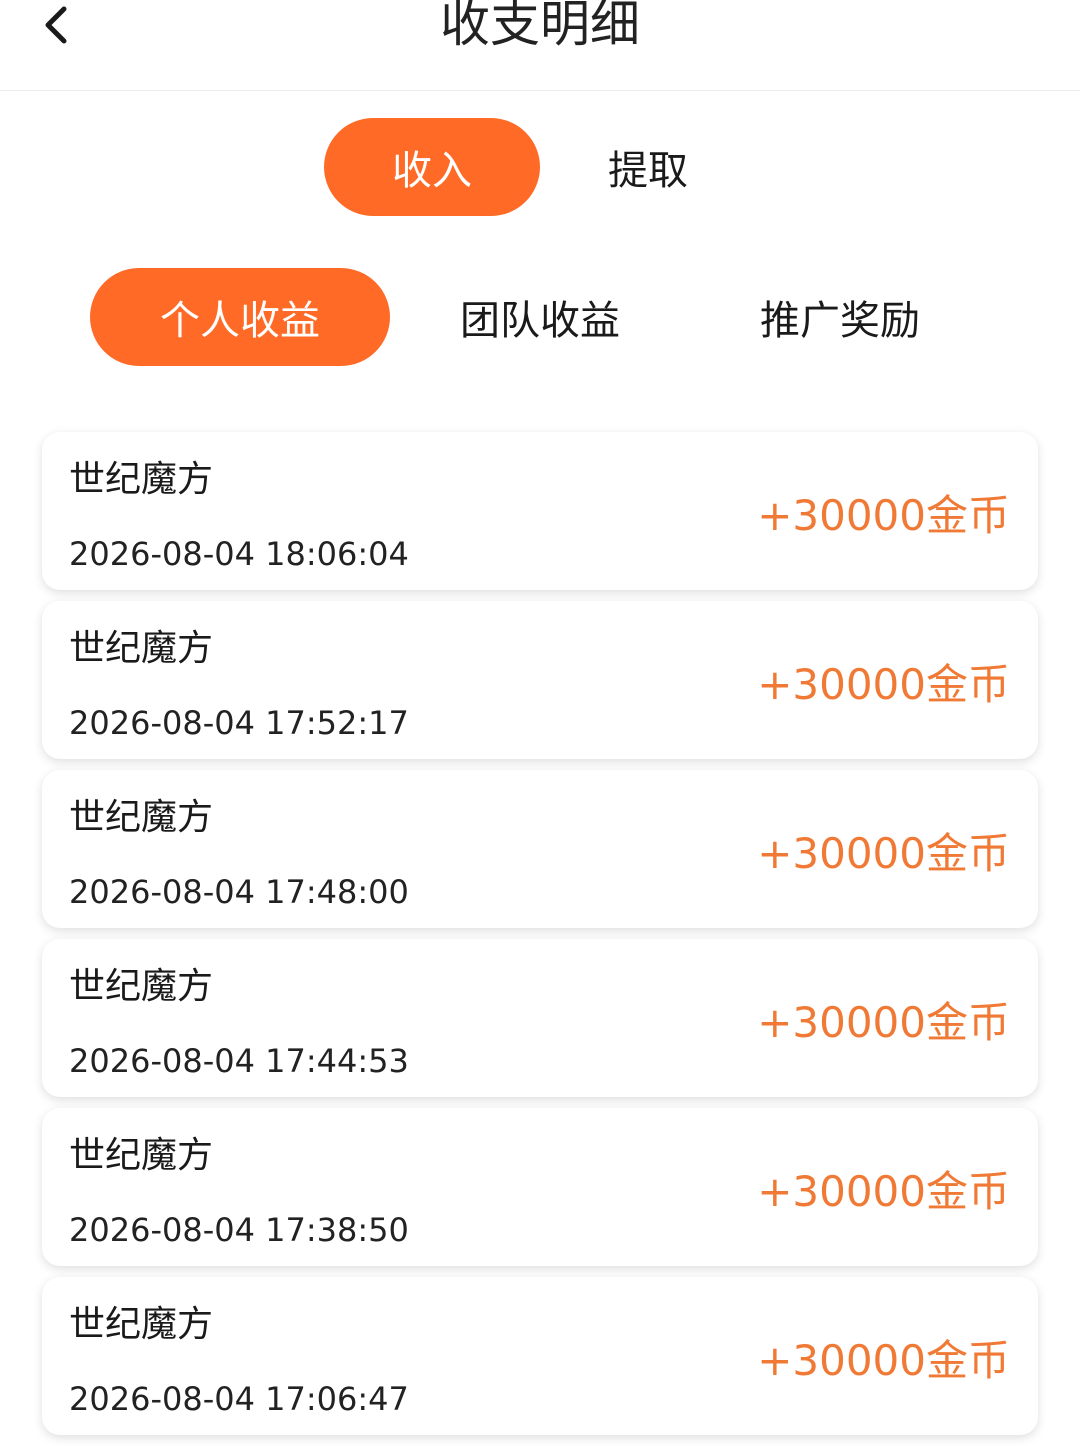 The image size is (1080, 1446). What do you see at coordinates (540, 849) in the screenshot?
I see `list-item: 世纪魔方 2026-08-04 17:48:00 +30000金币` at bounding box center [540, 849].